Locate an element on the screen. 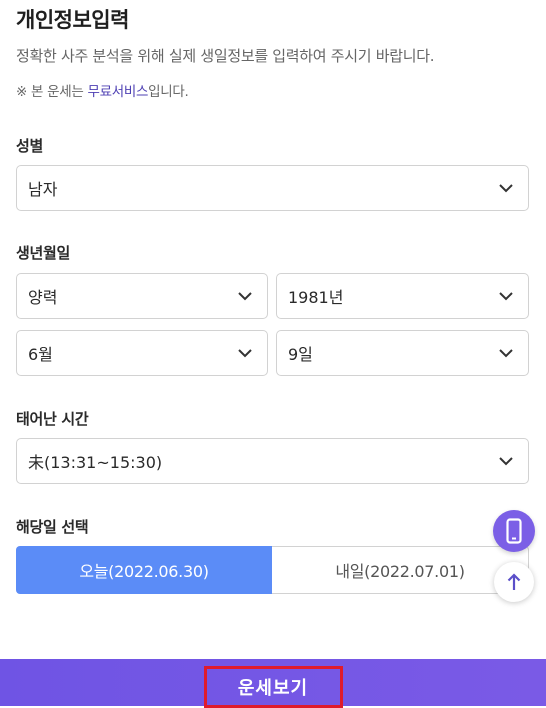 The image size is (546, 708). notice-suffix: 입니다. is located at coordinates (168, 92).